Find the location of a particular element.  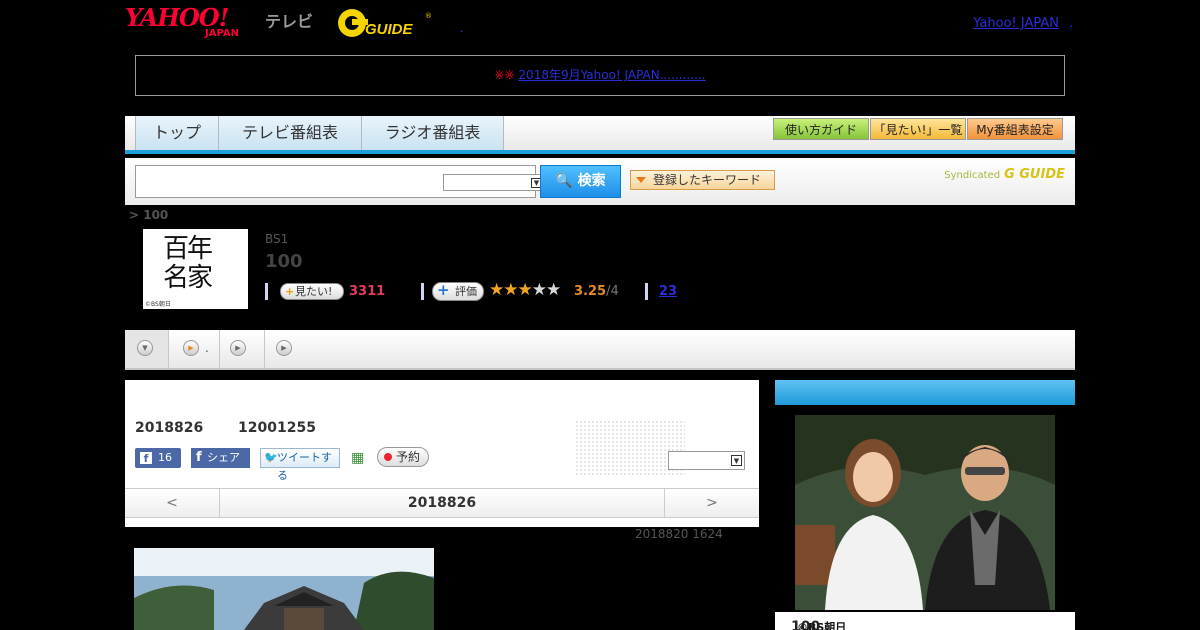

search-bar: ▼ 🔍 検索 登録したキーワード Syndicated G GUIDE is located at coordinates (600, 181).